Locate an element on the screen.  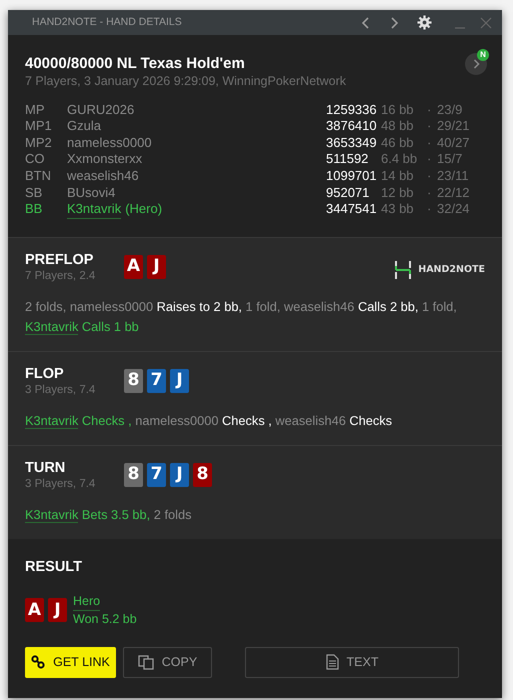
player-stats: 32/24 is located at coordinates (453, 209).